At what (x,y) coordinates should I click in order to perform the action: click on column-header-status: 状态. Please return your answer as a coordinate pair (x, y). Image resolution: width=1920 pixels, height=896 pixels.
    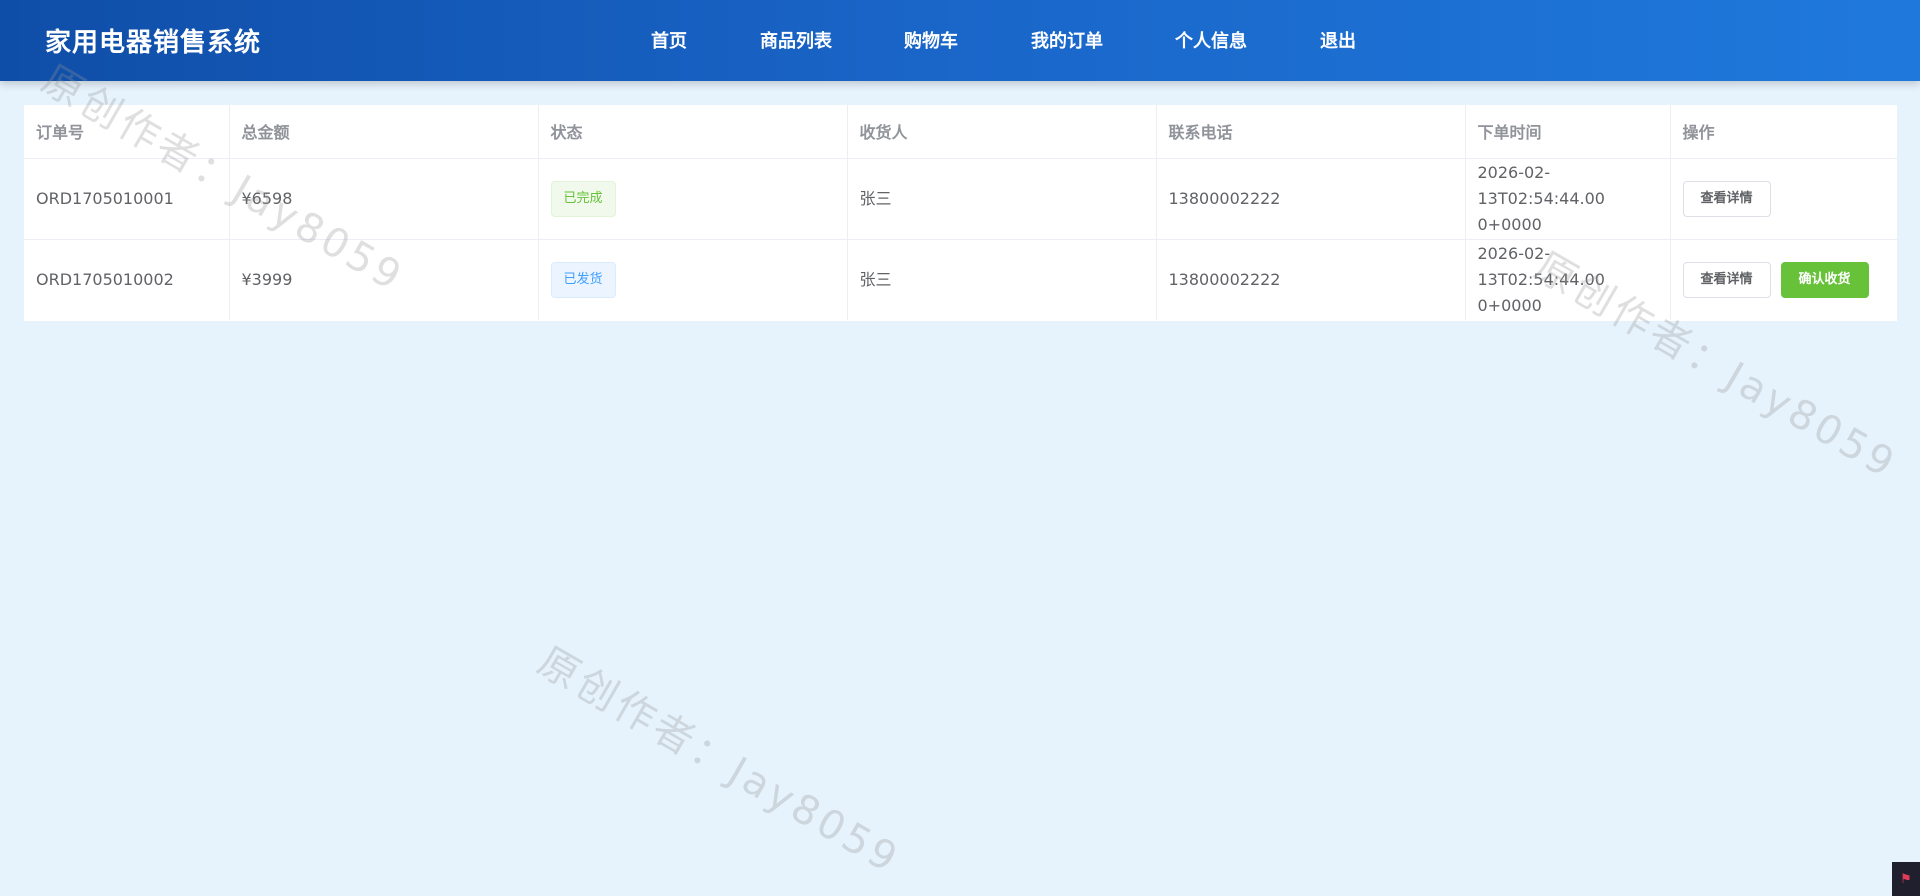
    Looking at the image, I should click on (693, 132).